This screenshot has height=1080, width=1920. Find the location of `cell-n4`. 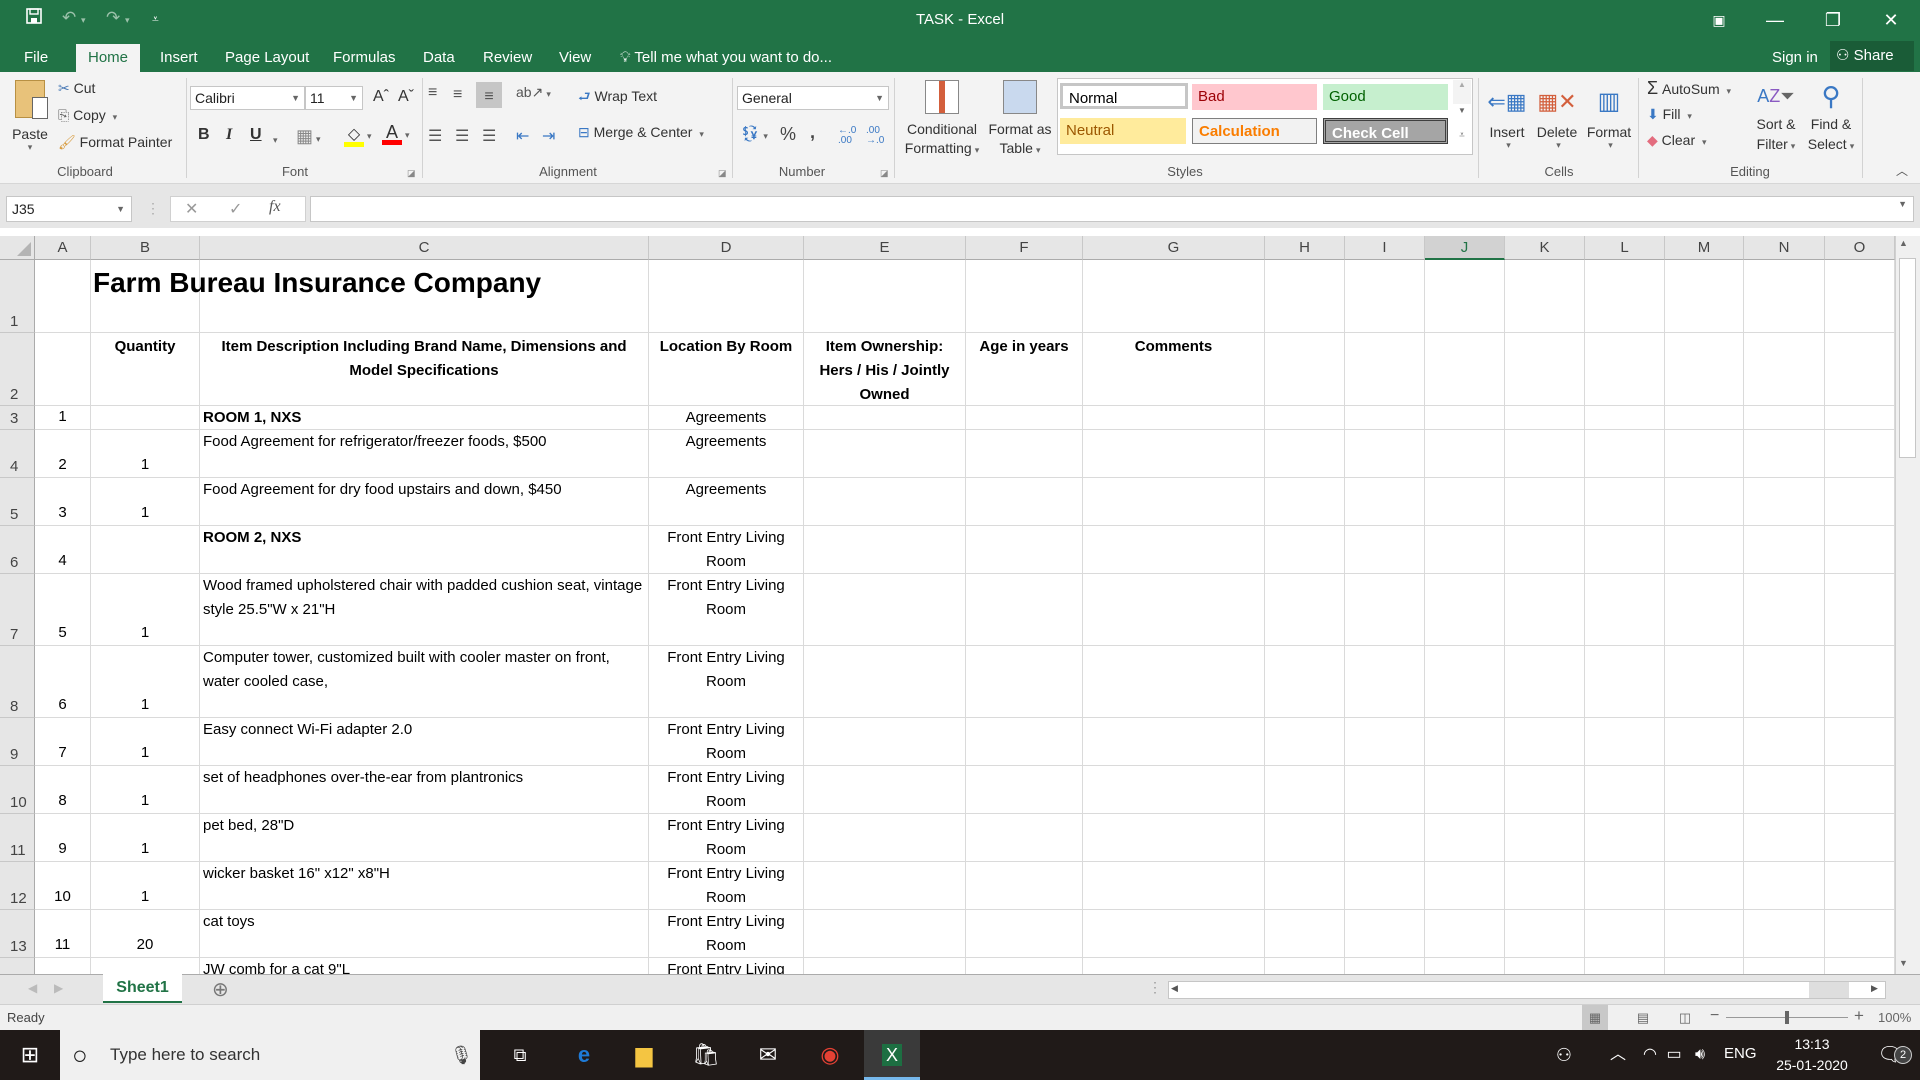

cell-n4 is located at coordinates (1784, 454).